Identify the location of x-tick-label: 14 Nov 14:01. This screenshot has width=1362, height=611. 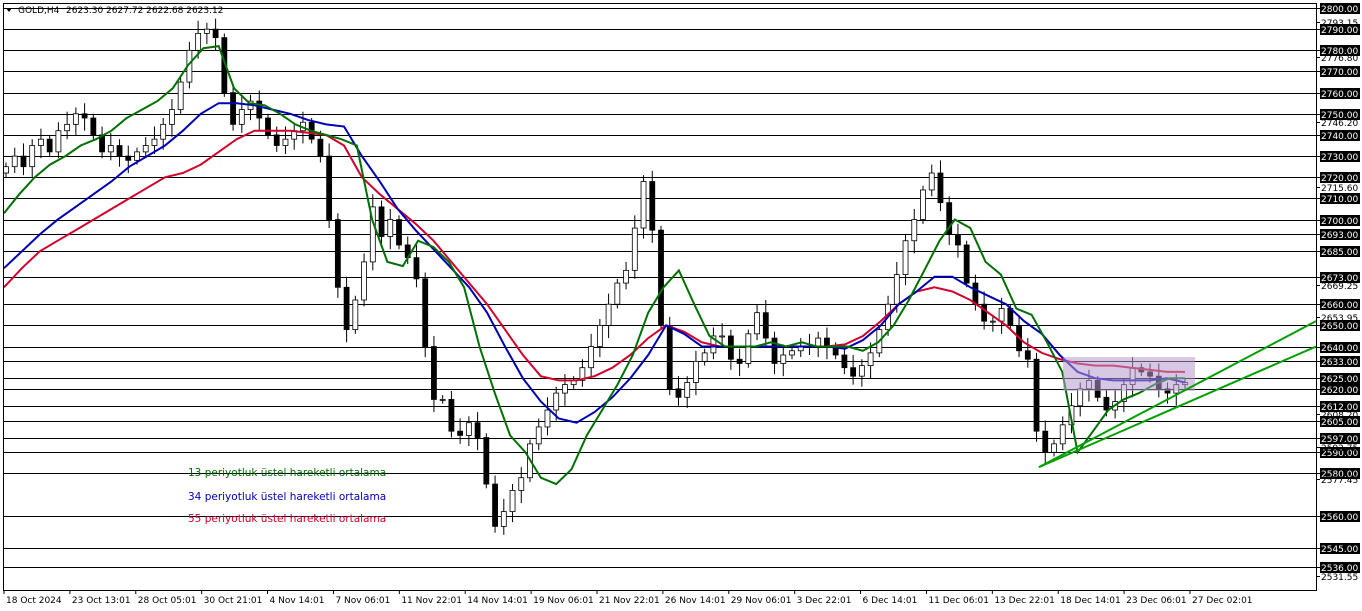
(497, 601).